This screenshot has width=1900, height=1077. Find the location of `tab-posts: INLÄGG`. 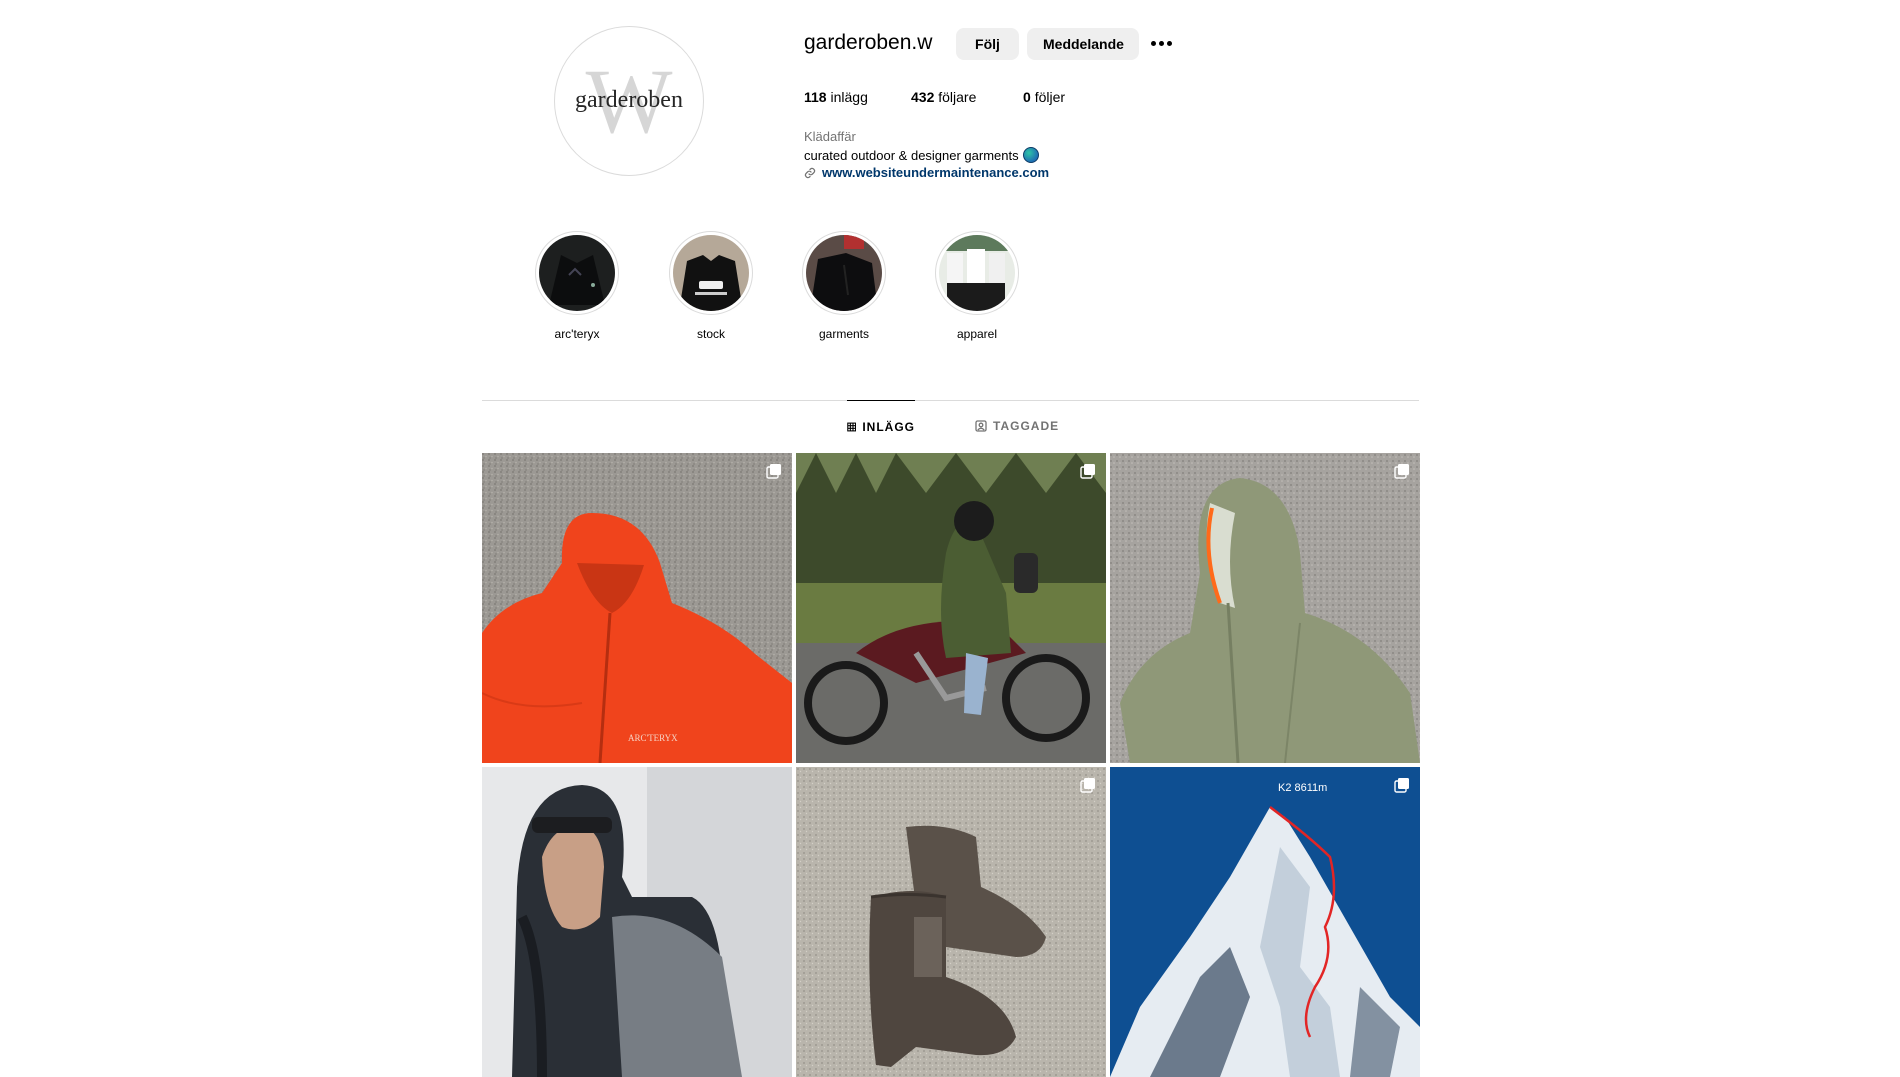

tab-posts: INLÄGG is located at coordinates (881, 426).